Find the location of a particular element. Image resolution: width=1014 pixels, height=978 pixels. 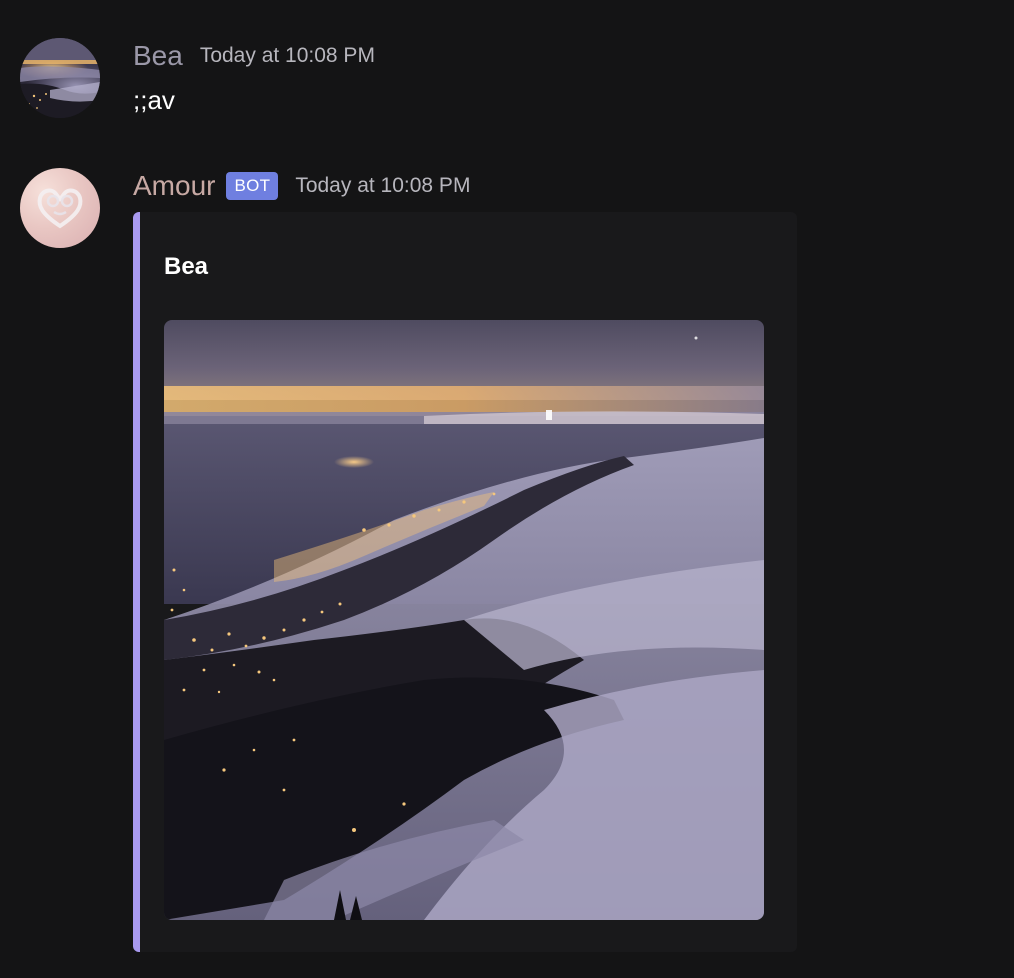

message-content: ;;av is located at coordinates (154, 100).